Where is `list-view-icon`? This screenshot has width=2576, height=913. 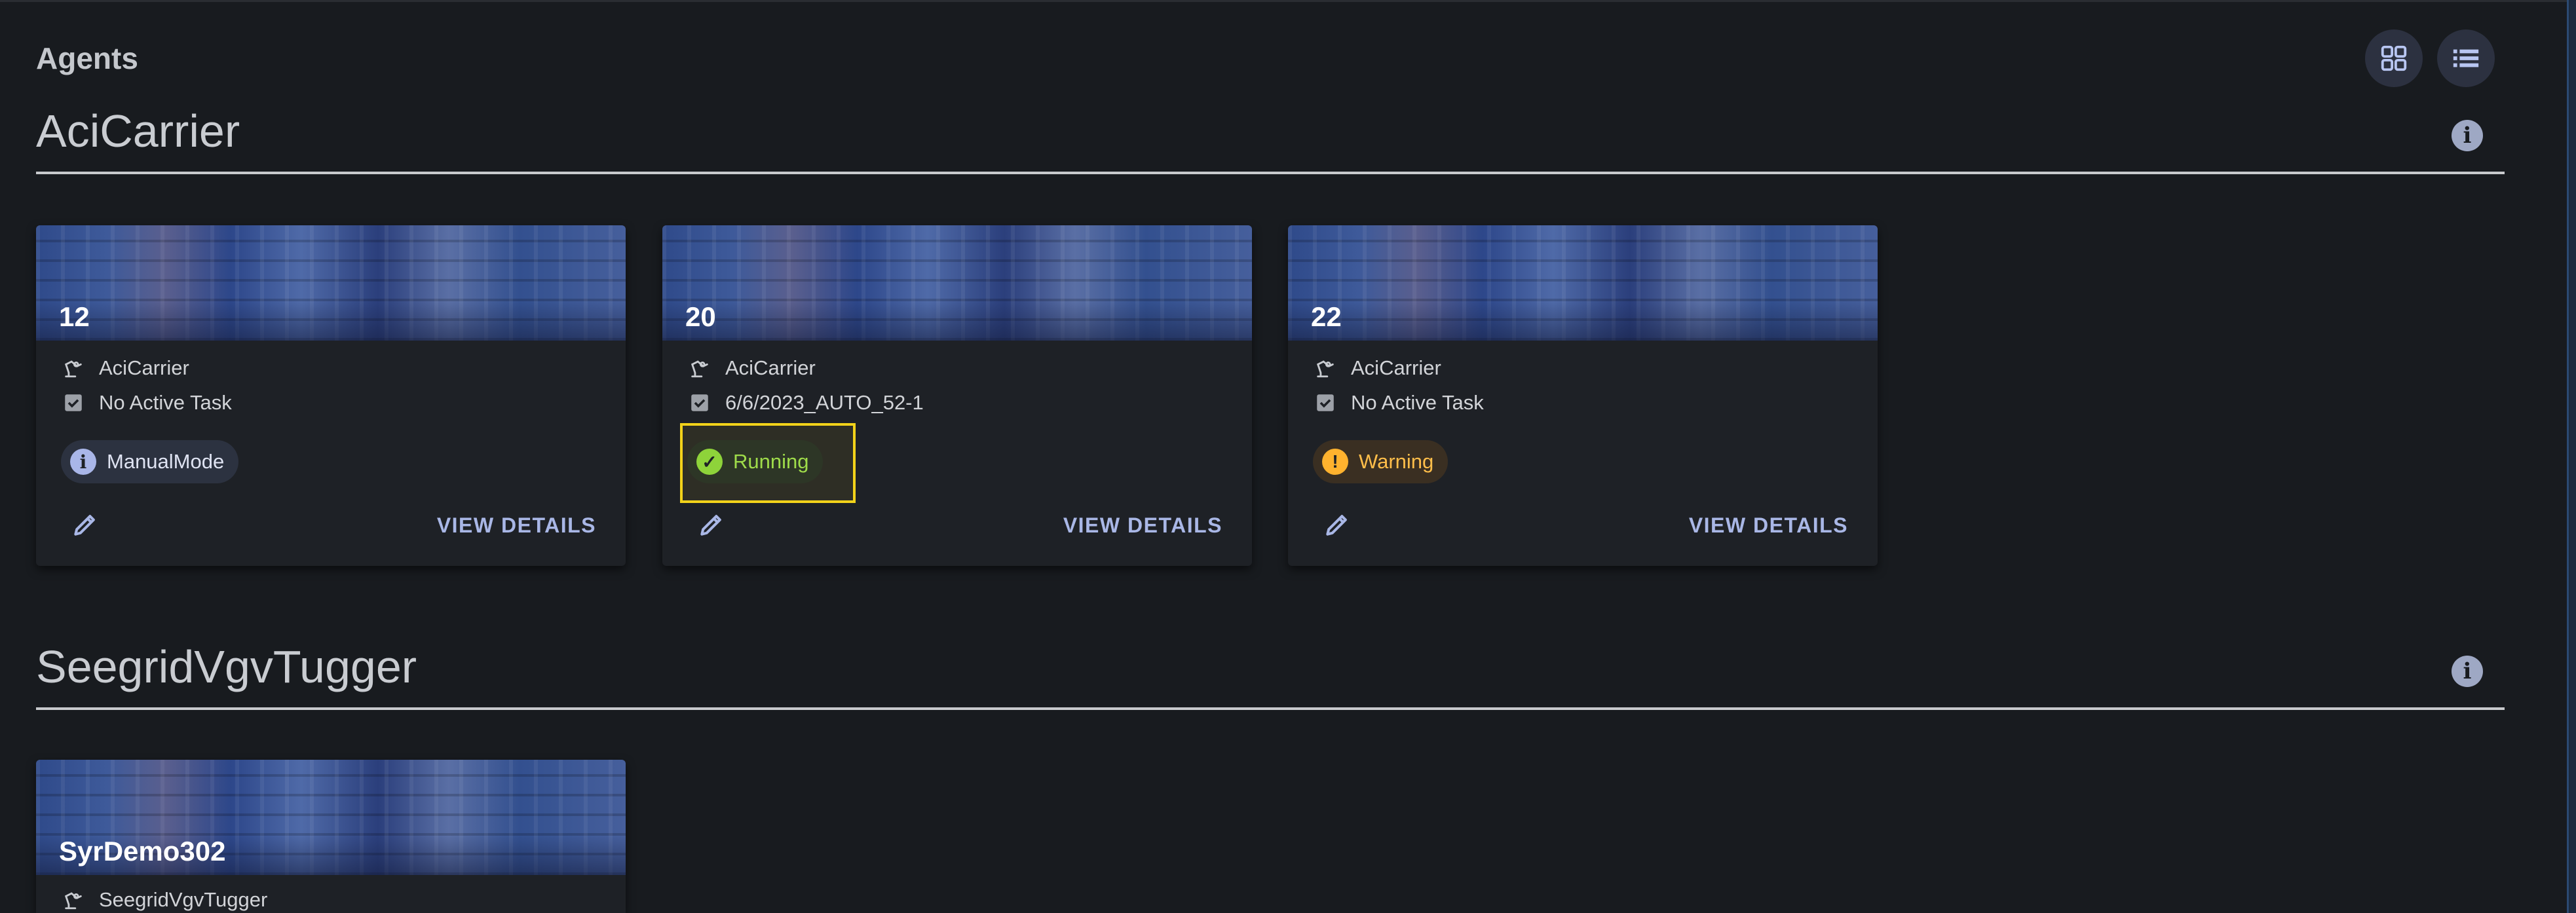 list-view-icon is located at coordinates (2466, 58).